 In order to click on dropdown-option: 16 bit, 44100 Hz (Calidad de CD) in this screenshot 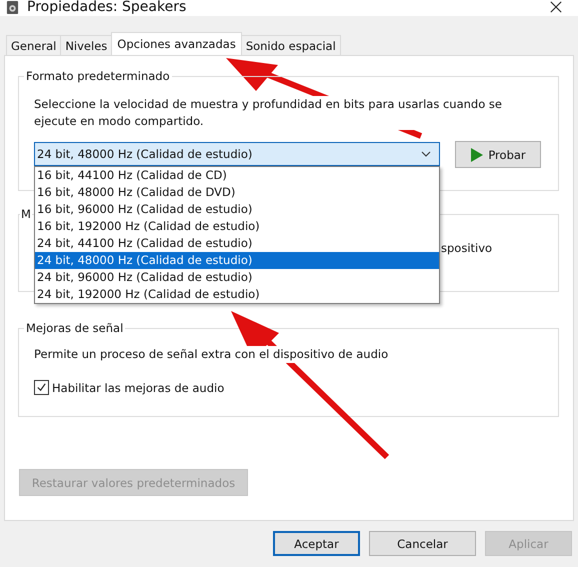, I will do `click(237, 175)`.